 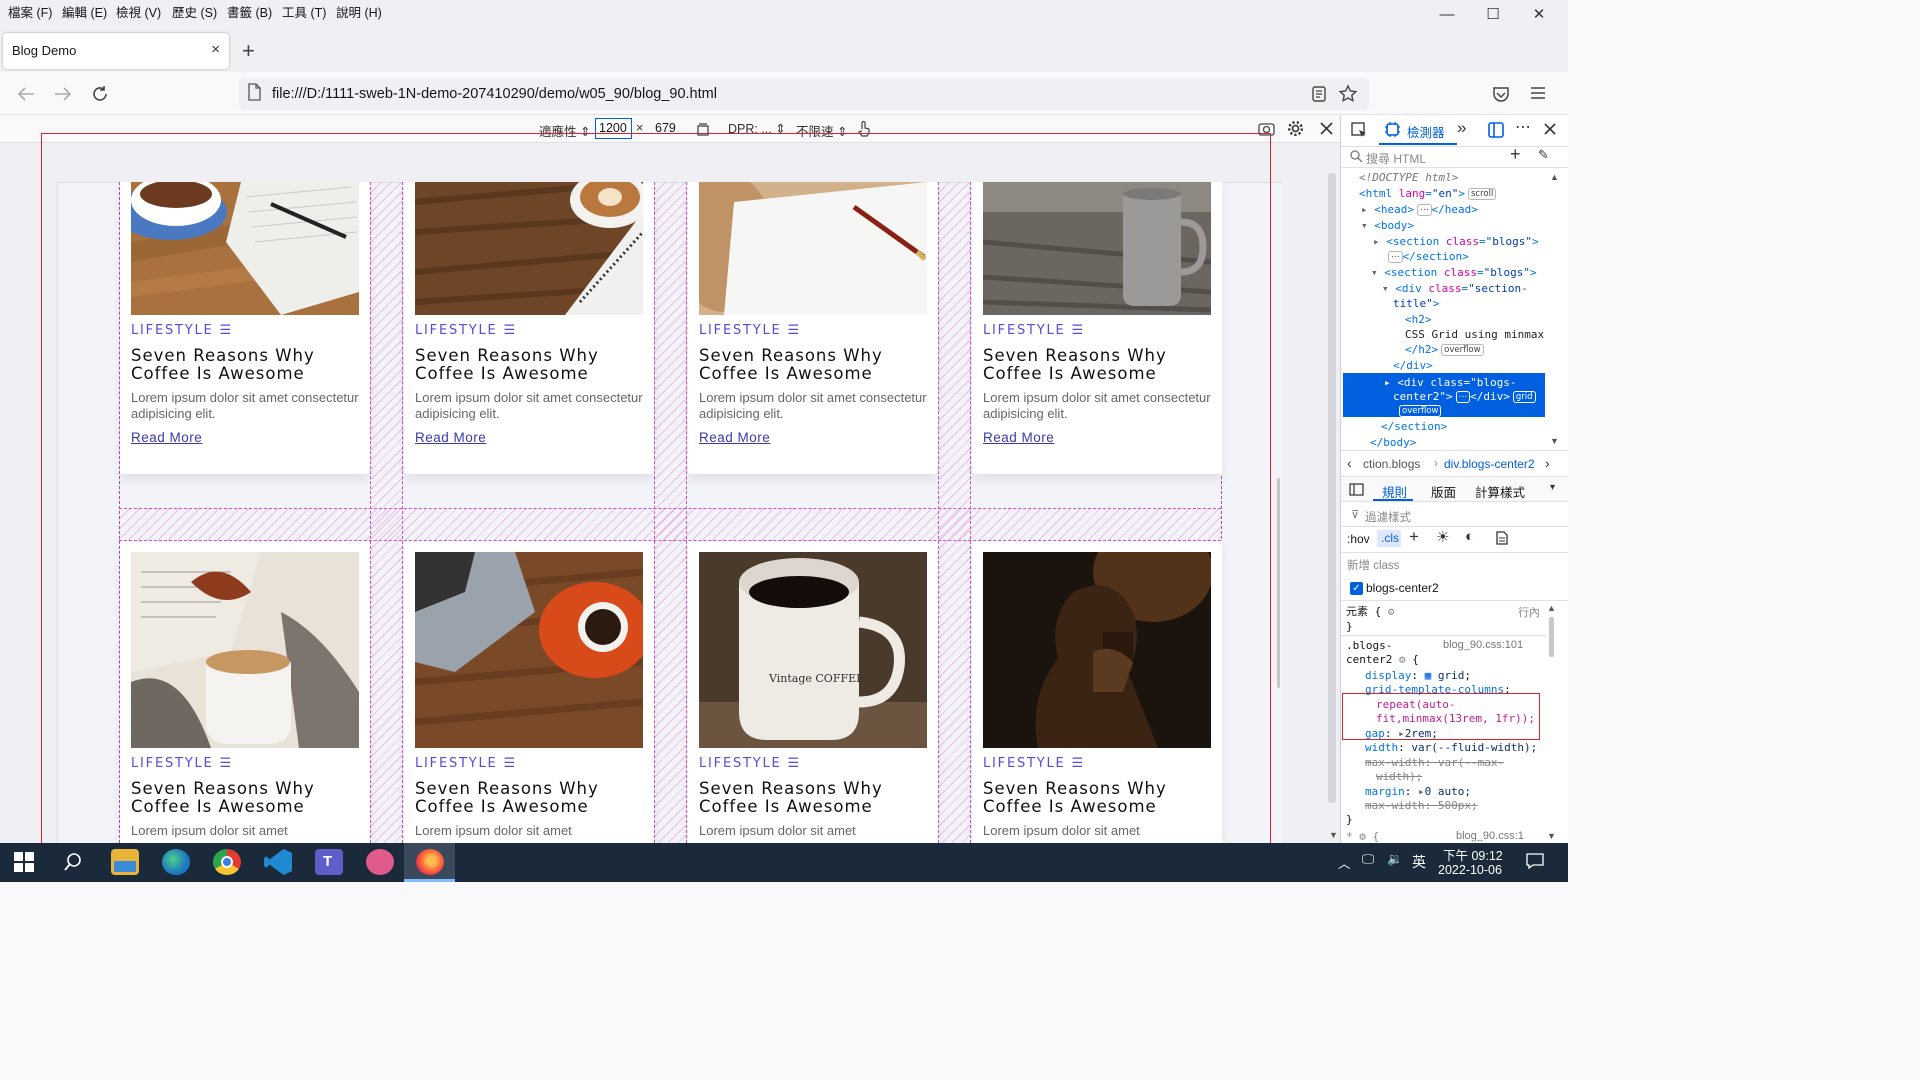 What do you see at coordinates (1392, 129) in the screenshot?
I see `inspector-icon` at bounding box center [1392, 129].